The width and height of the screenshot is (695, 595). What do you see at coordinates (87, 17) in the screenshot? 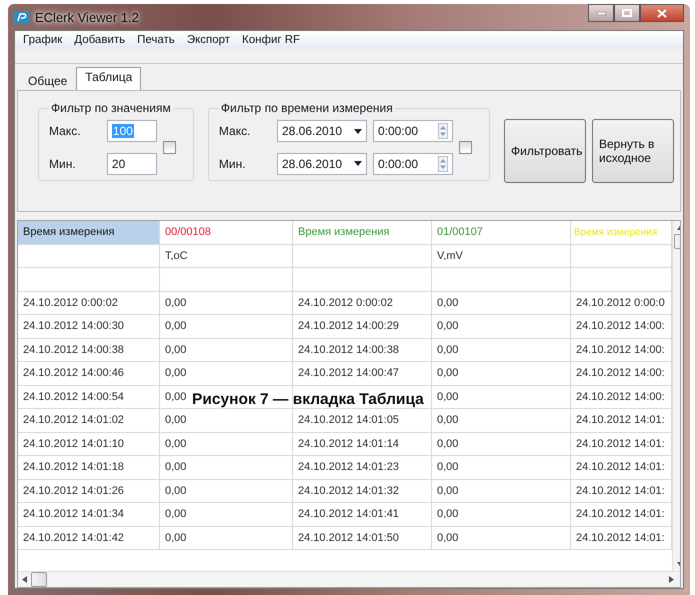
I see `window-title: EClerk Viewer 1.2` at bounding box center [87, 17].